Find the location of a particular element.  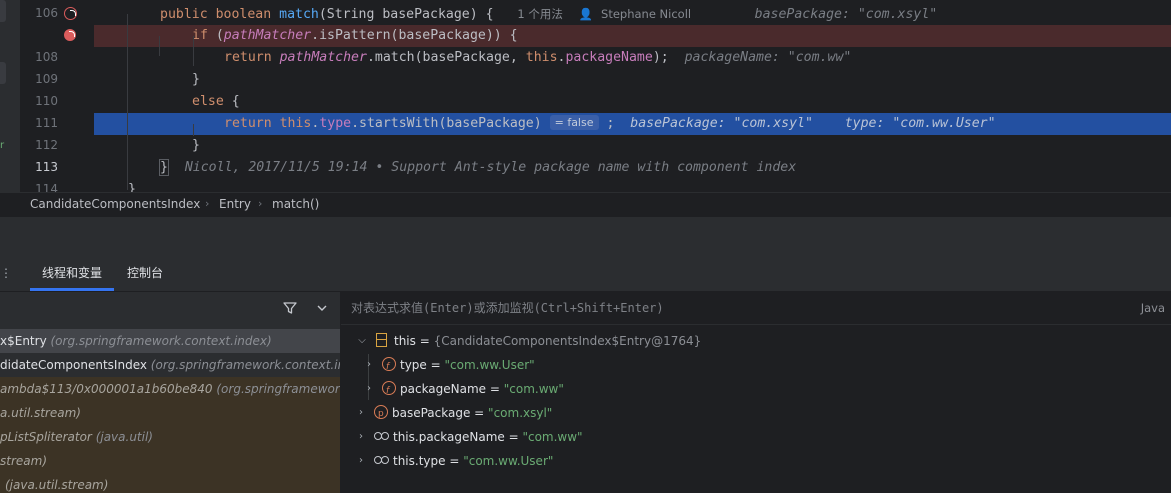

frame-location: (java.util.stream) is located at coordinates (57, 485).